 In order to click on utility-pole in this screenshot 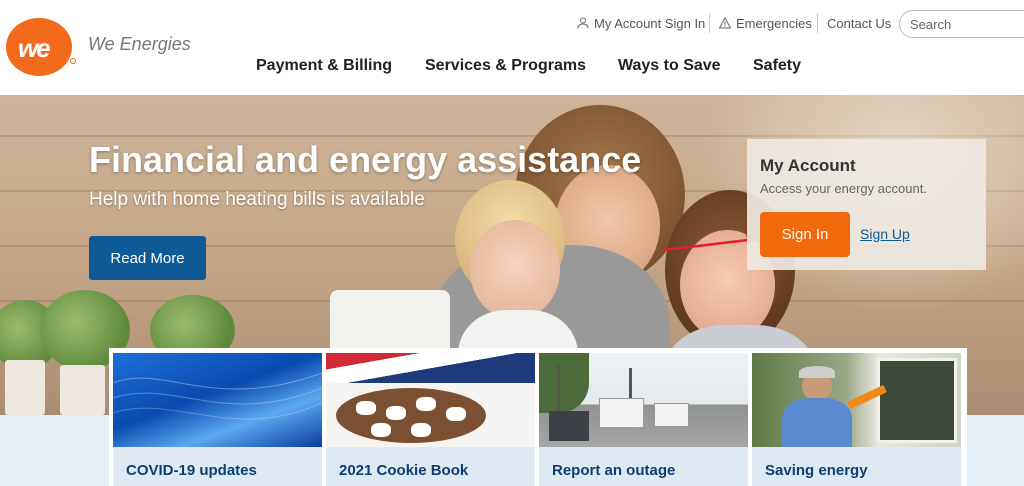, I will do `click(558, 390)`.